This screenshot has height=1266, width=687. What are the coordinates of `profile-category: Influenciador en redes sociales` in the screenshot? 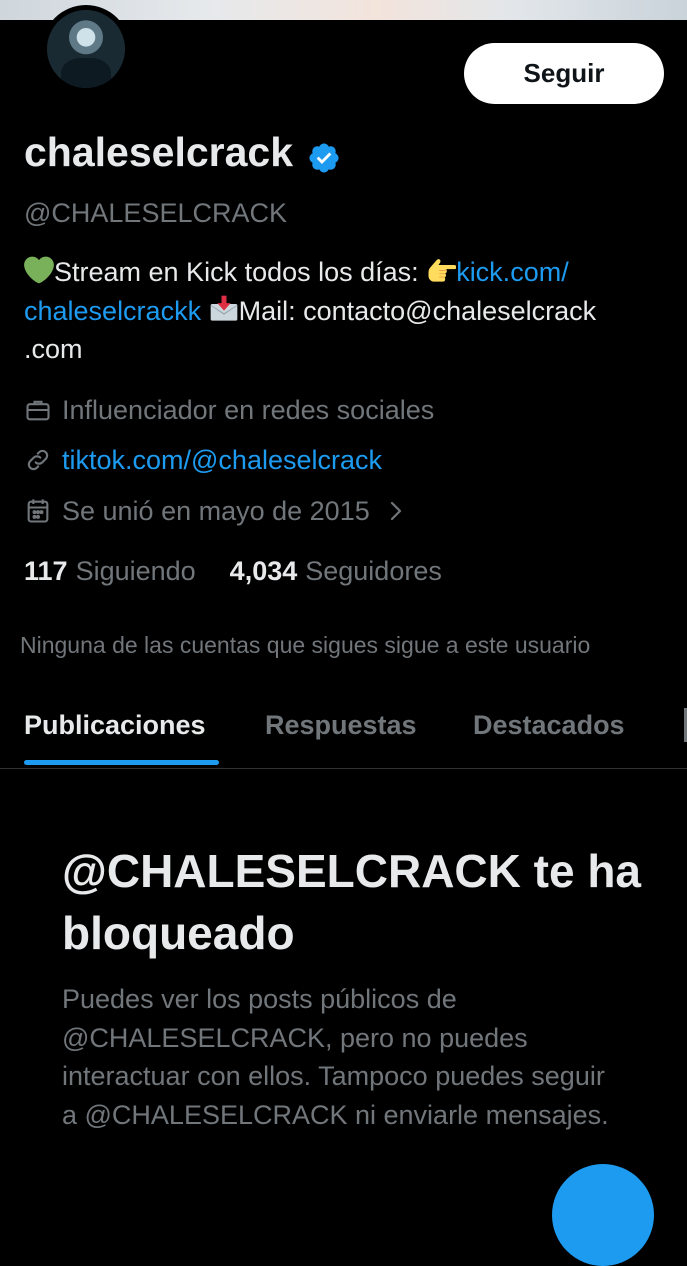 It's located at (229, 410).